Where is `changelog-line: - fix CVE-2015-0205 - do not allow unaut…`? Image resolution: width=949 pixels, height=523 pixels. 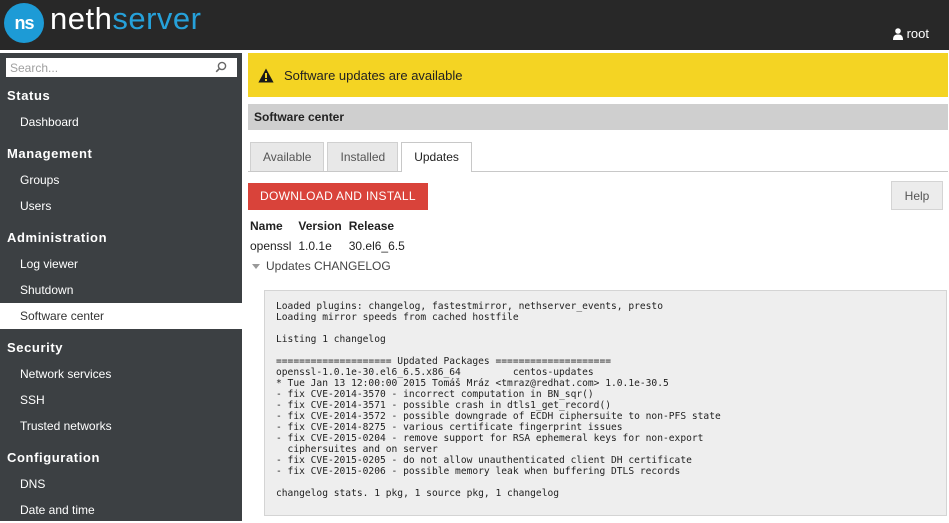
changelog-line: - fix CVE-2015-0205 - do not allow unaut… is located at coordinates (484, 460).